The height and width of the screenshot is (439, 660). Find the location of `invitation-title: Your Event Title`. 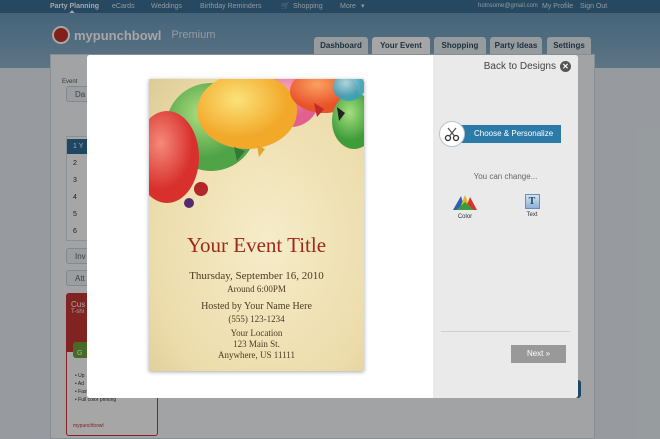

invitation-title: Your Event Title is located at coordinates (256, 245).